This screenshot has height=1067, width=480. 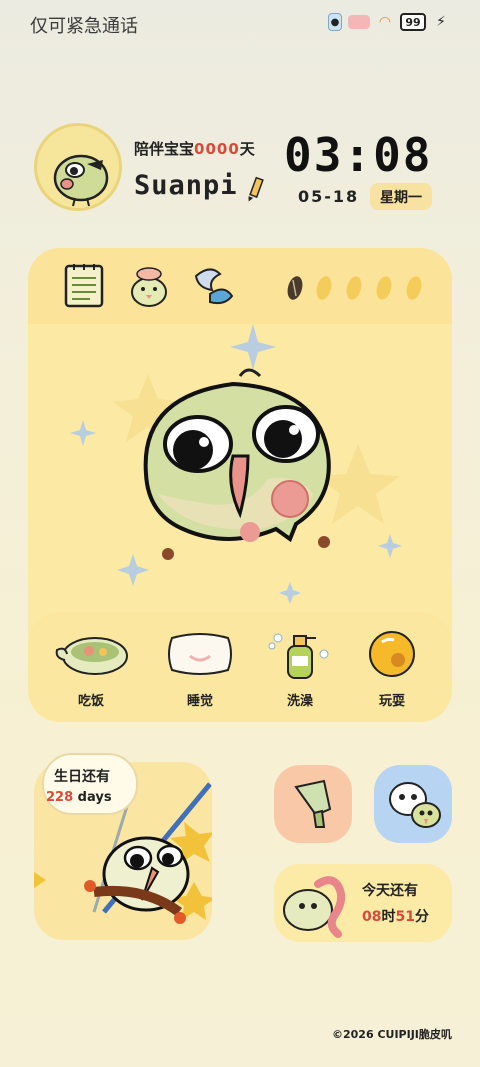 I want to click on care-actions-bar: 吃饭 睡觉 洗澡 玩耍, so click(x=240, y=667).